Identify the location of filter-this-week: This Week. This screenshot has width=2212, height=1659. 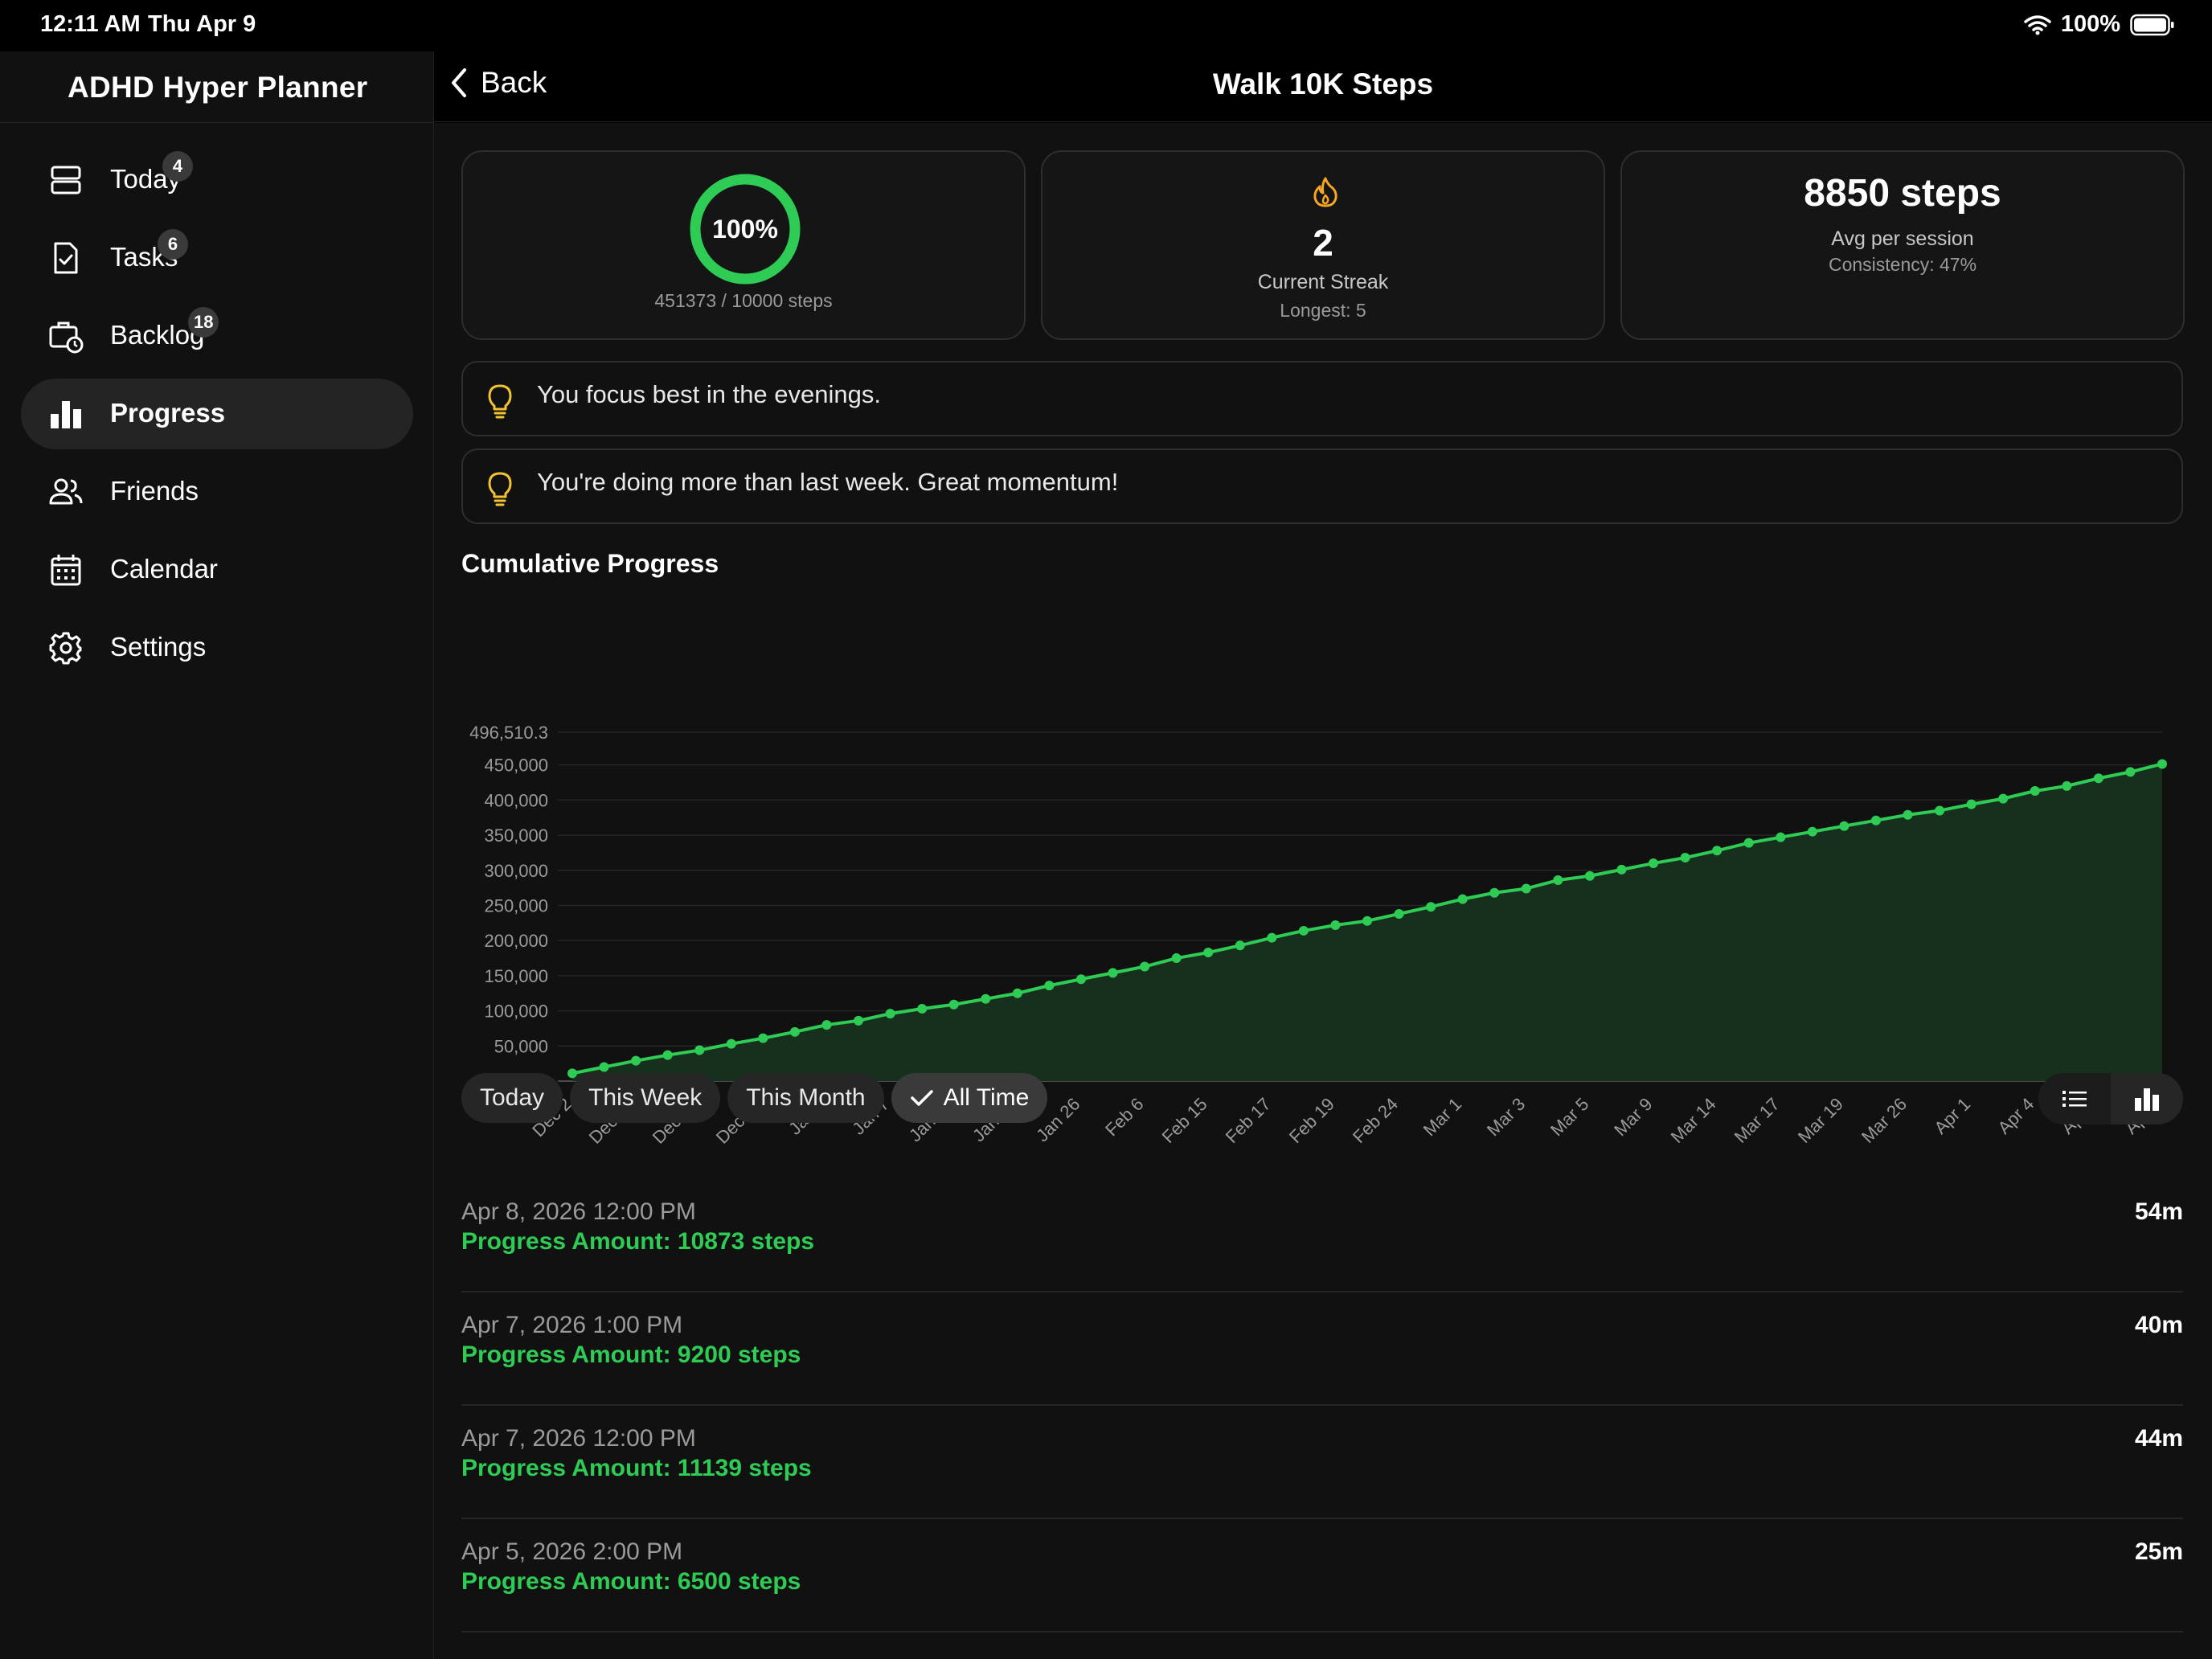
(645, 1098).